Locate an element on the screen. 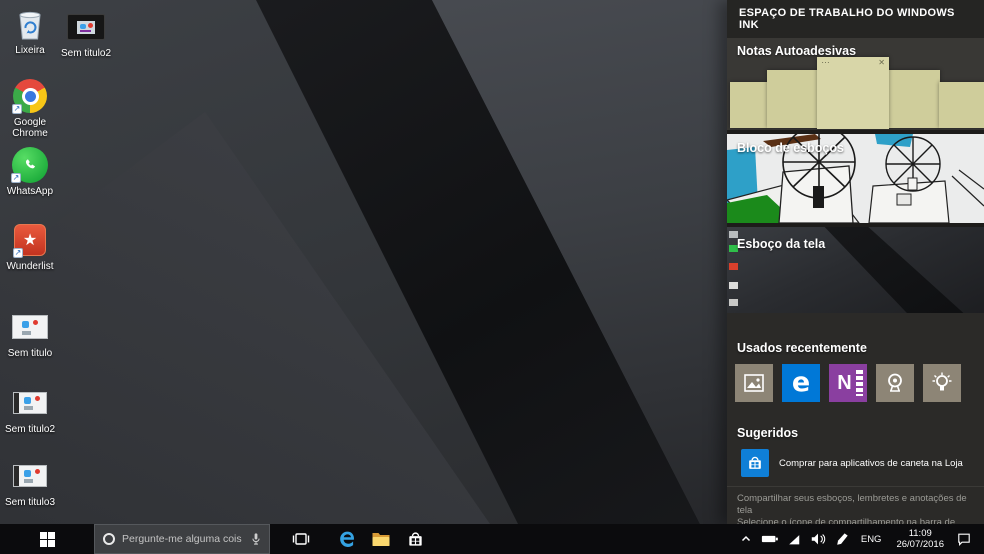  desktop-icon-image-file-1: Sem titulo is located at coordinates (30, 333).